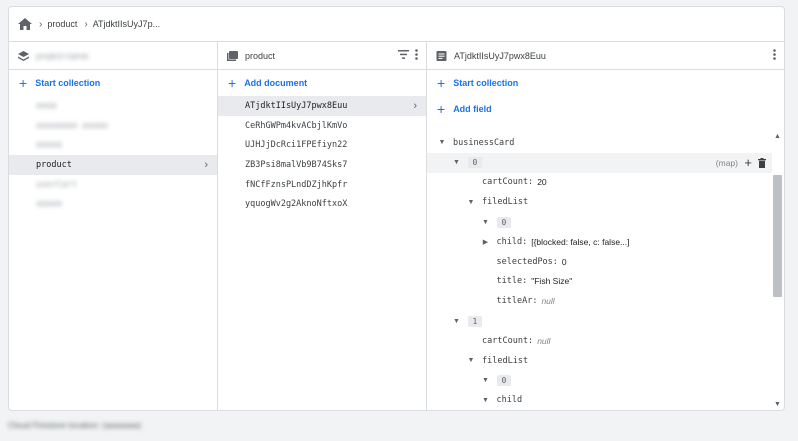  What do you see at coordinates (599, 321) in the screenshot?
I see `field-row: ▼ 1` at bounding box center [599, 321].